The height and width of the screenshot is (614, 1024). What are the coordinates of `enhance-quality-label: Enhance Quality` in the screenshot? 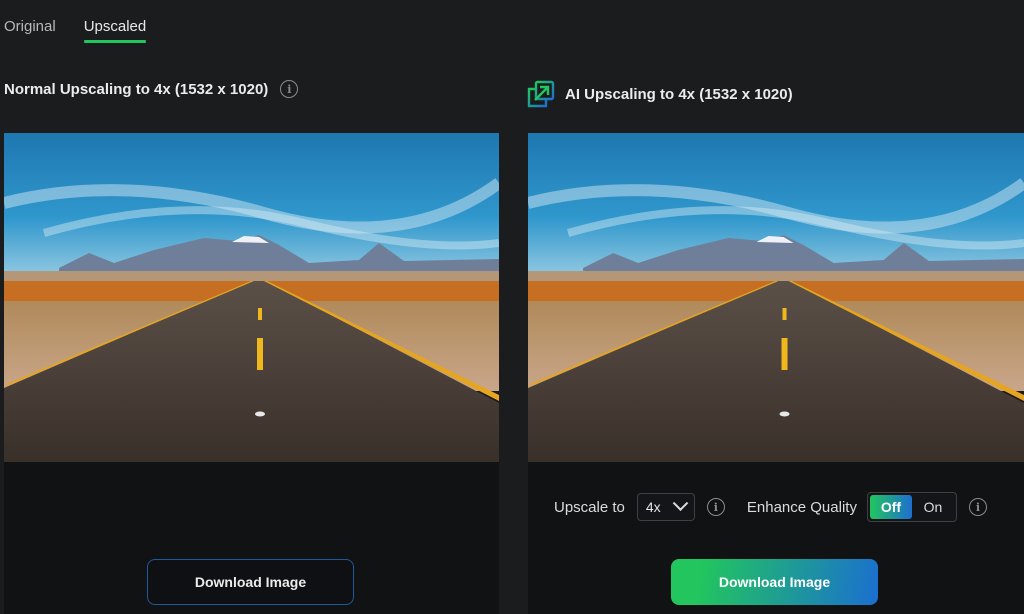 It's located at (801, 507).